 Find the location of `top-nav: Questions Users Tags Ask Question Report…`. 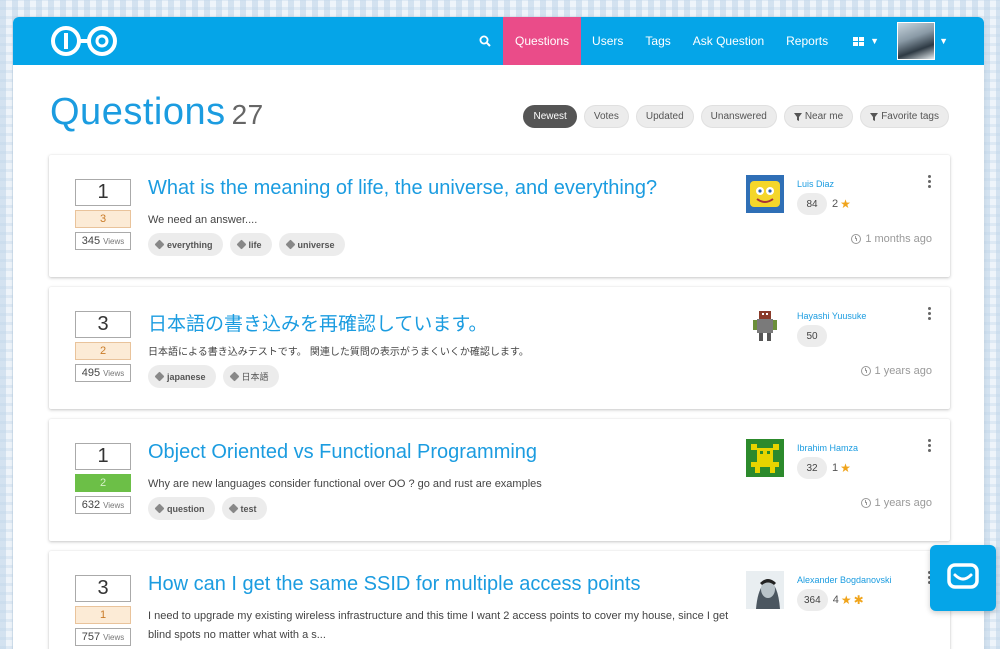

top-nav: Questions Users Tags Ask Question Report… is located at coordinates (498, 41).